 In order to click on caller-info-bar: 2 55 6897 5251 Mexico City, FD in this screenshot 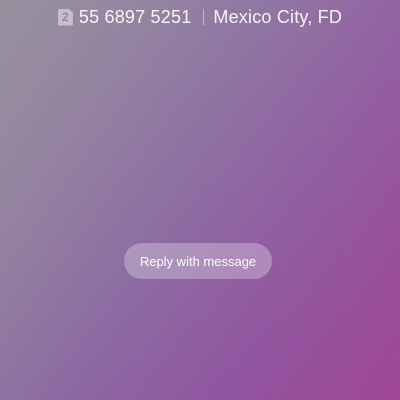, I will do `click(200, 17)`.